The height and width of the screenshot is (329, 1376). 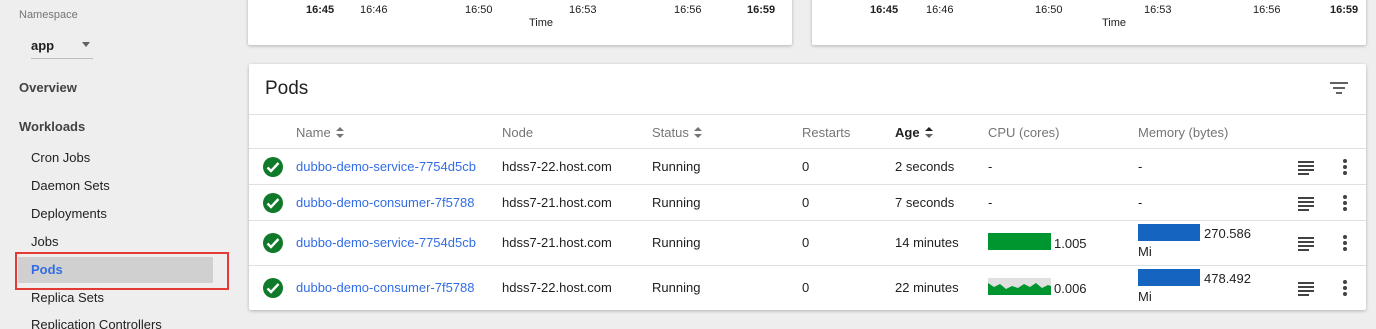 What do you see at coordinates (927, 287) in the screenshot?
I see `pod-age: 22 minutes` at bounding box center [927, 287].